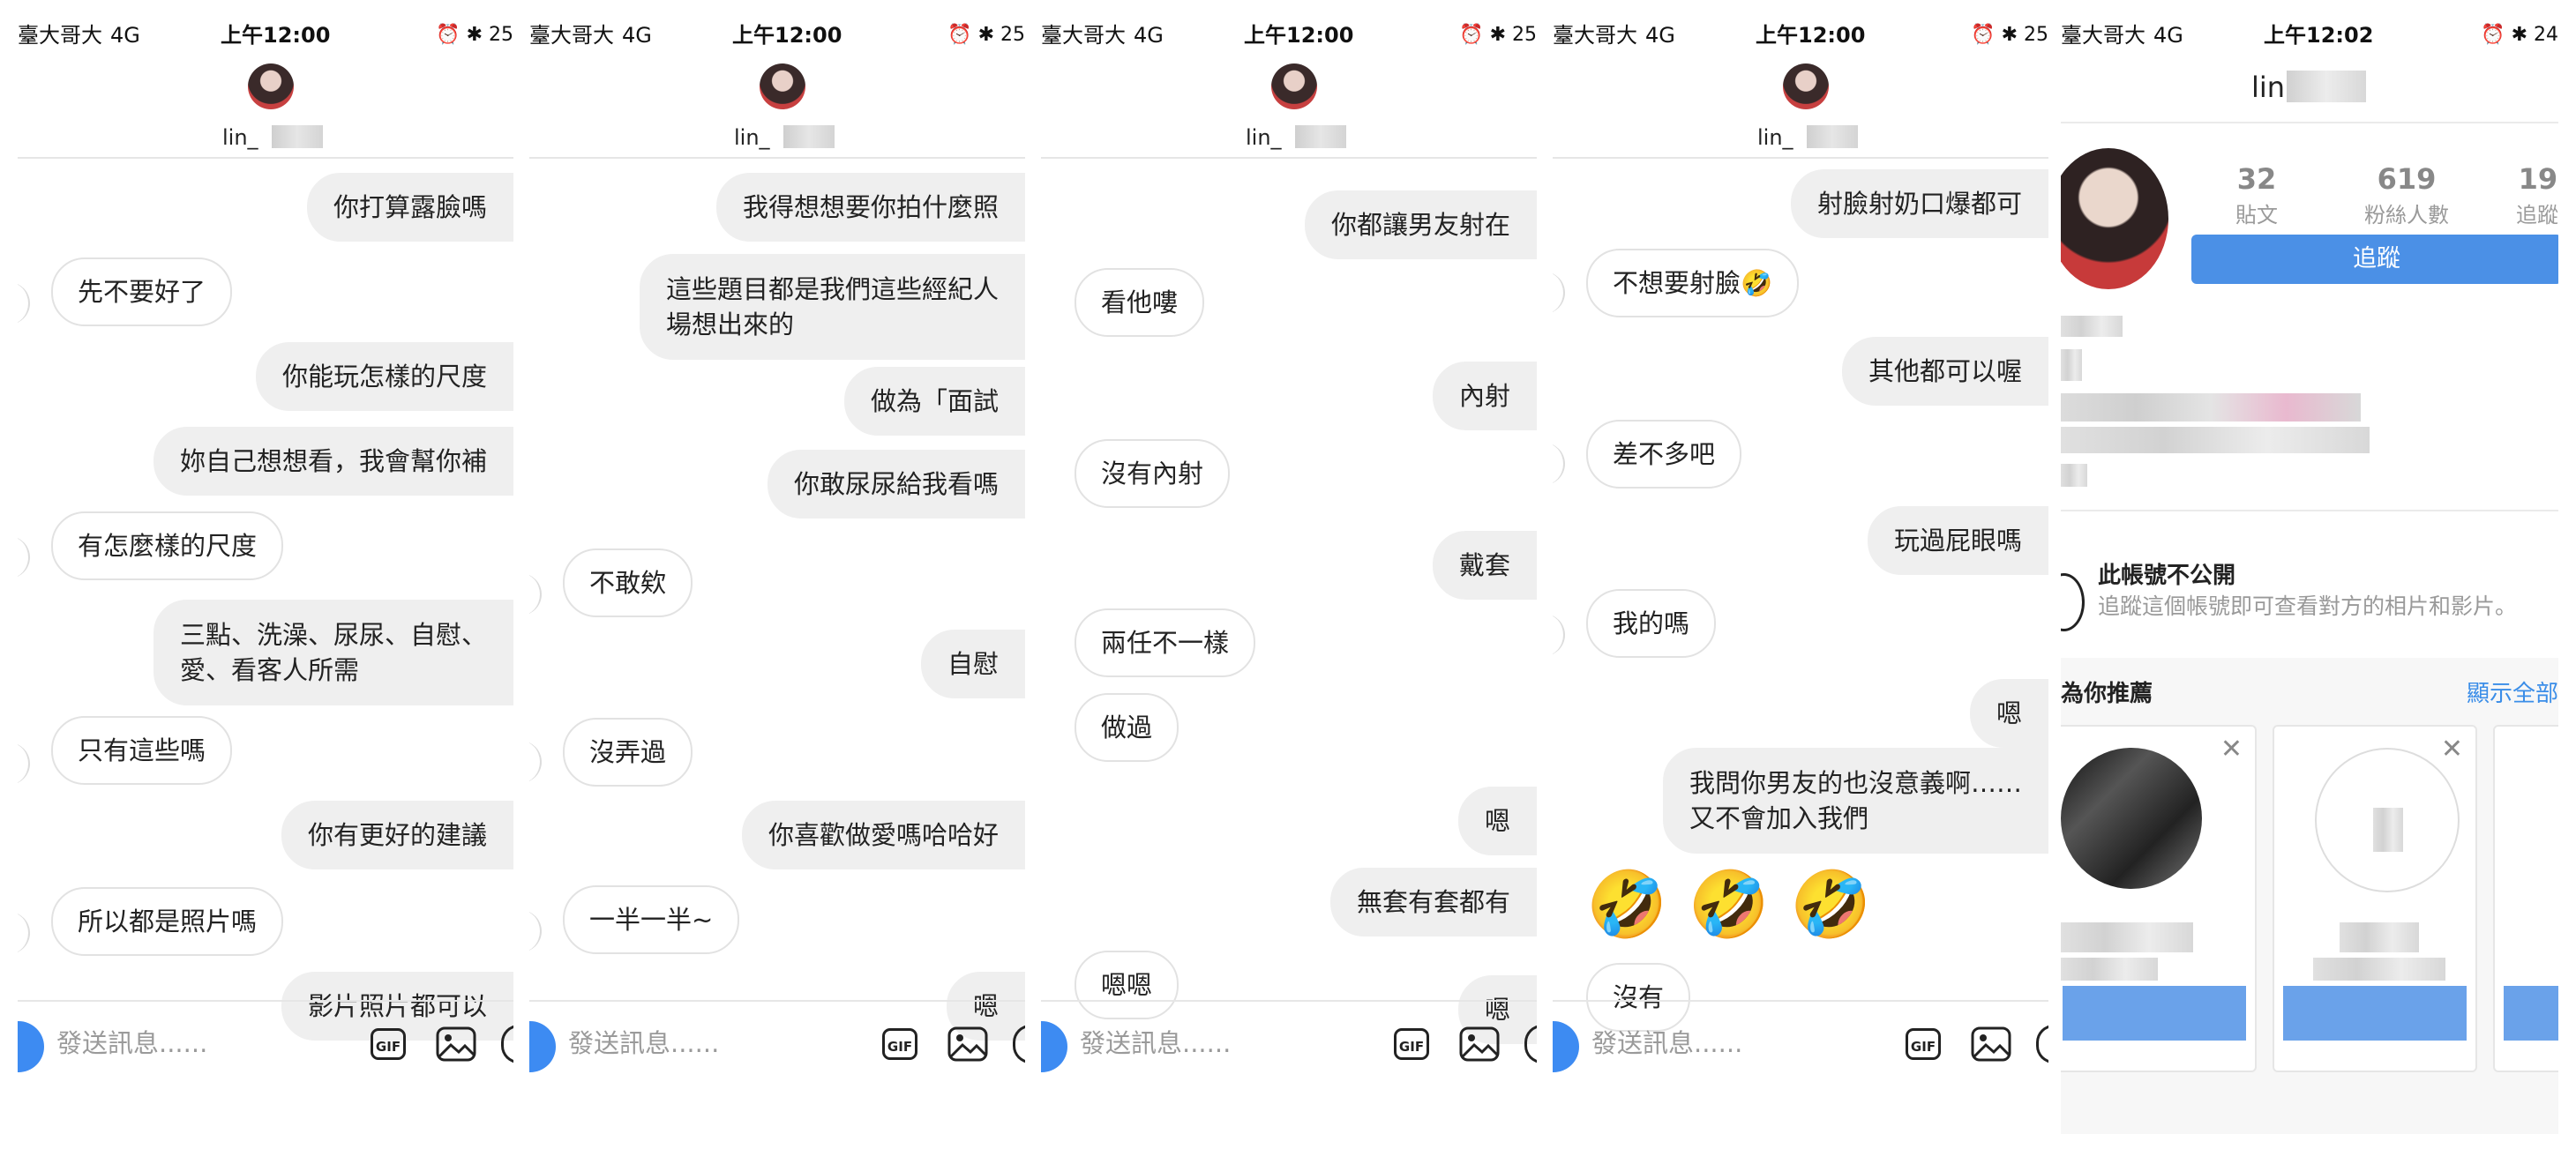  I want to click on following-stat: 190 追蹤中, so click(2531, 195).